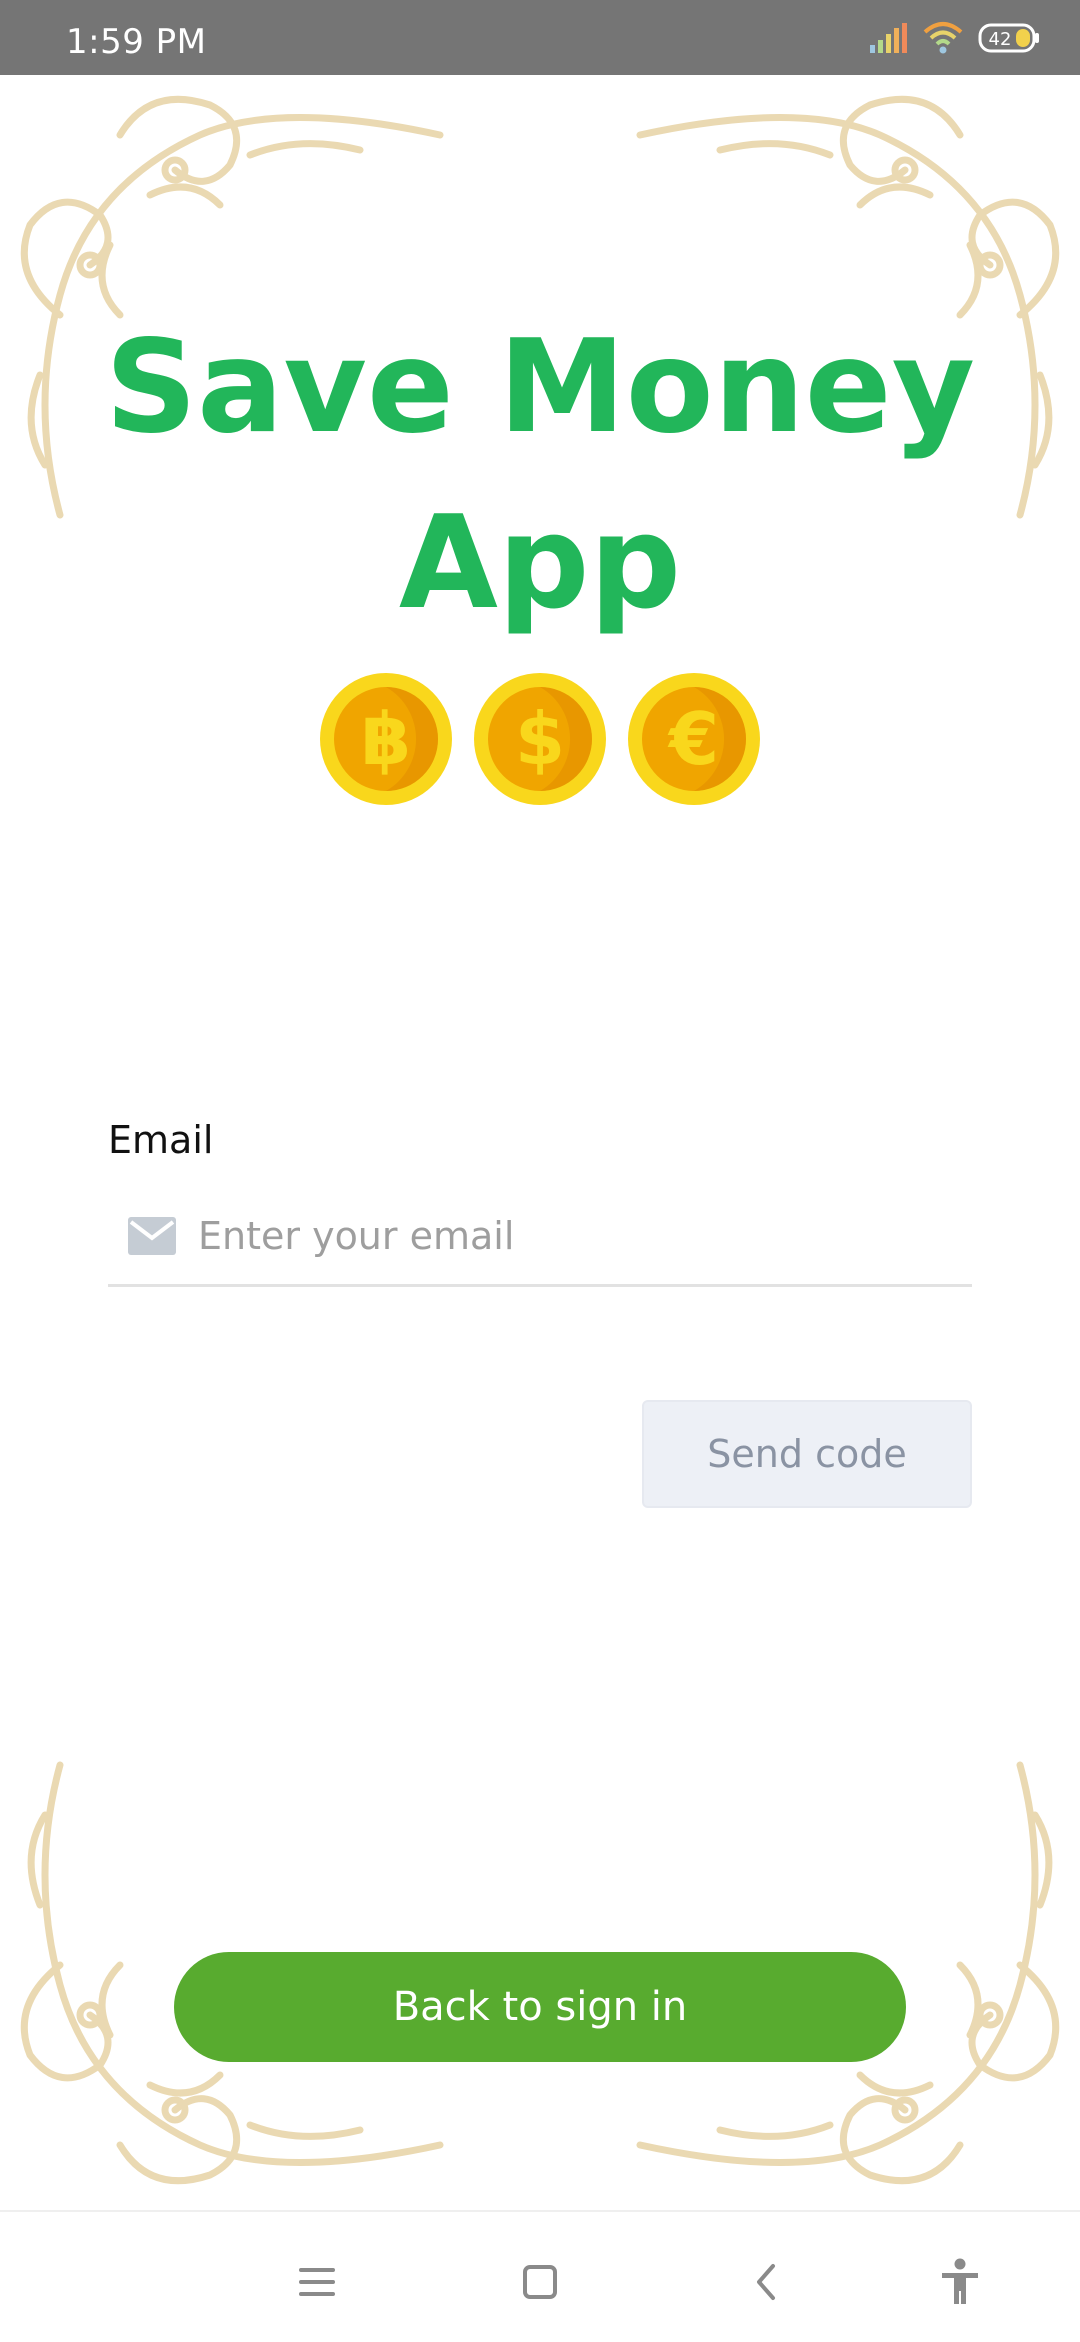  I want to click on bitcoin-coin-icon: ฿, so click(386, 739).